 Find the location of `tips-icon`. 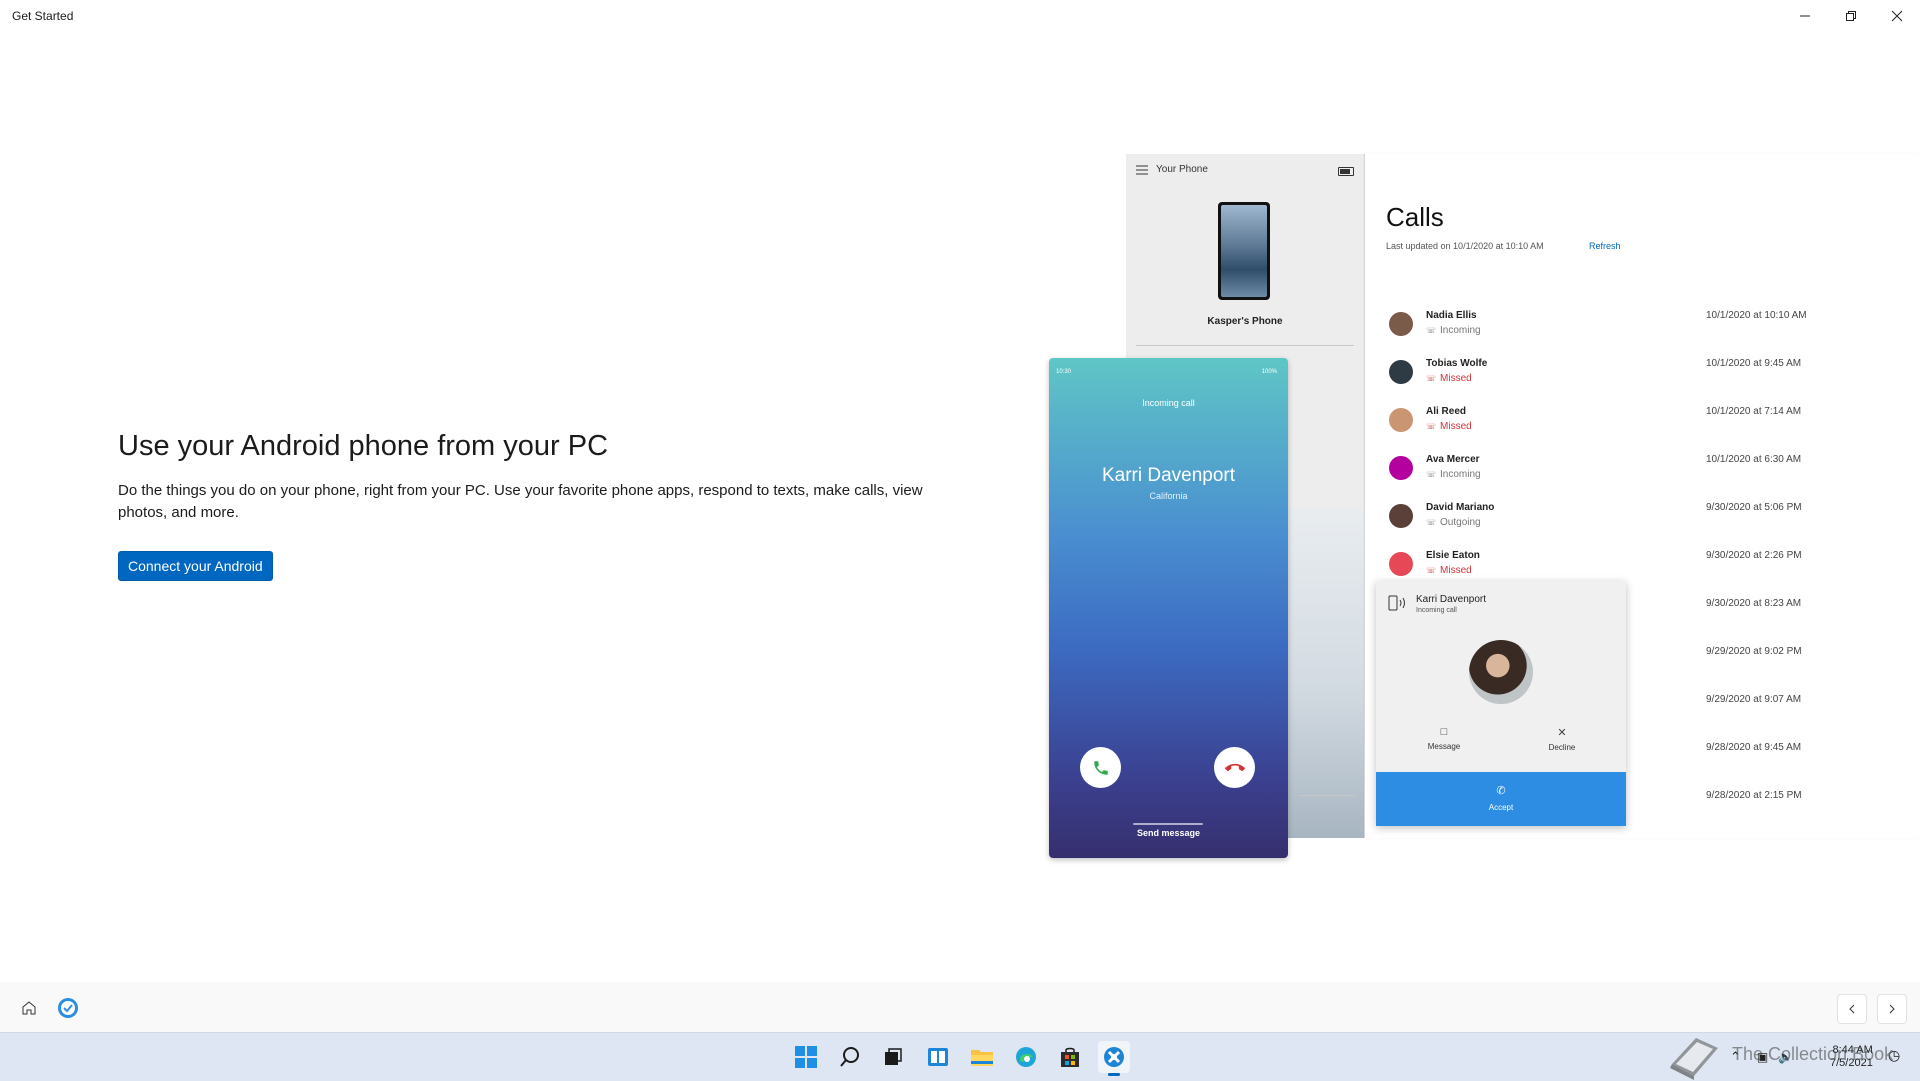

tips-icon is located at coordinates (68, 1008).